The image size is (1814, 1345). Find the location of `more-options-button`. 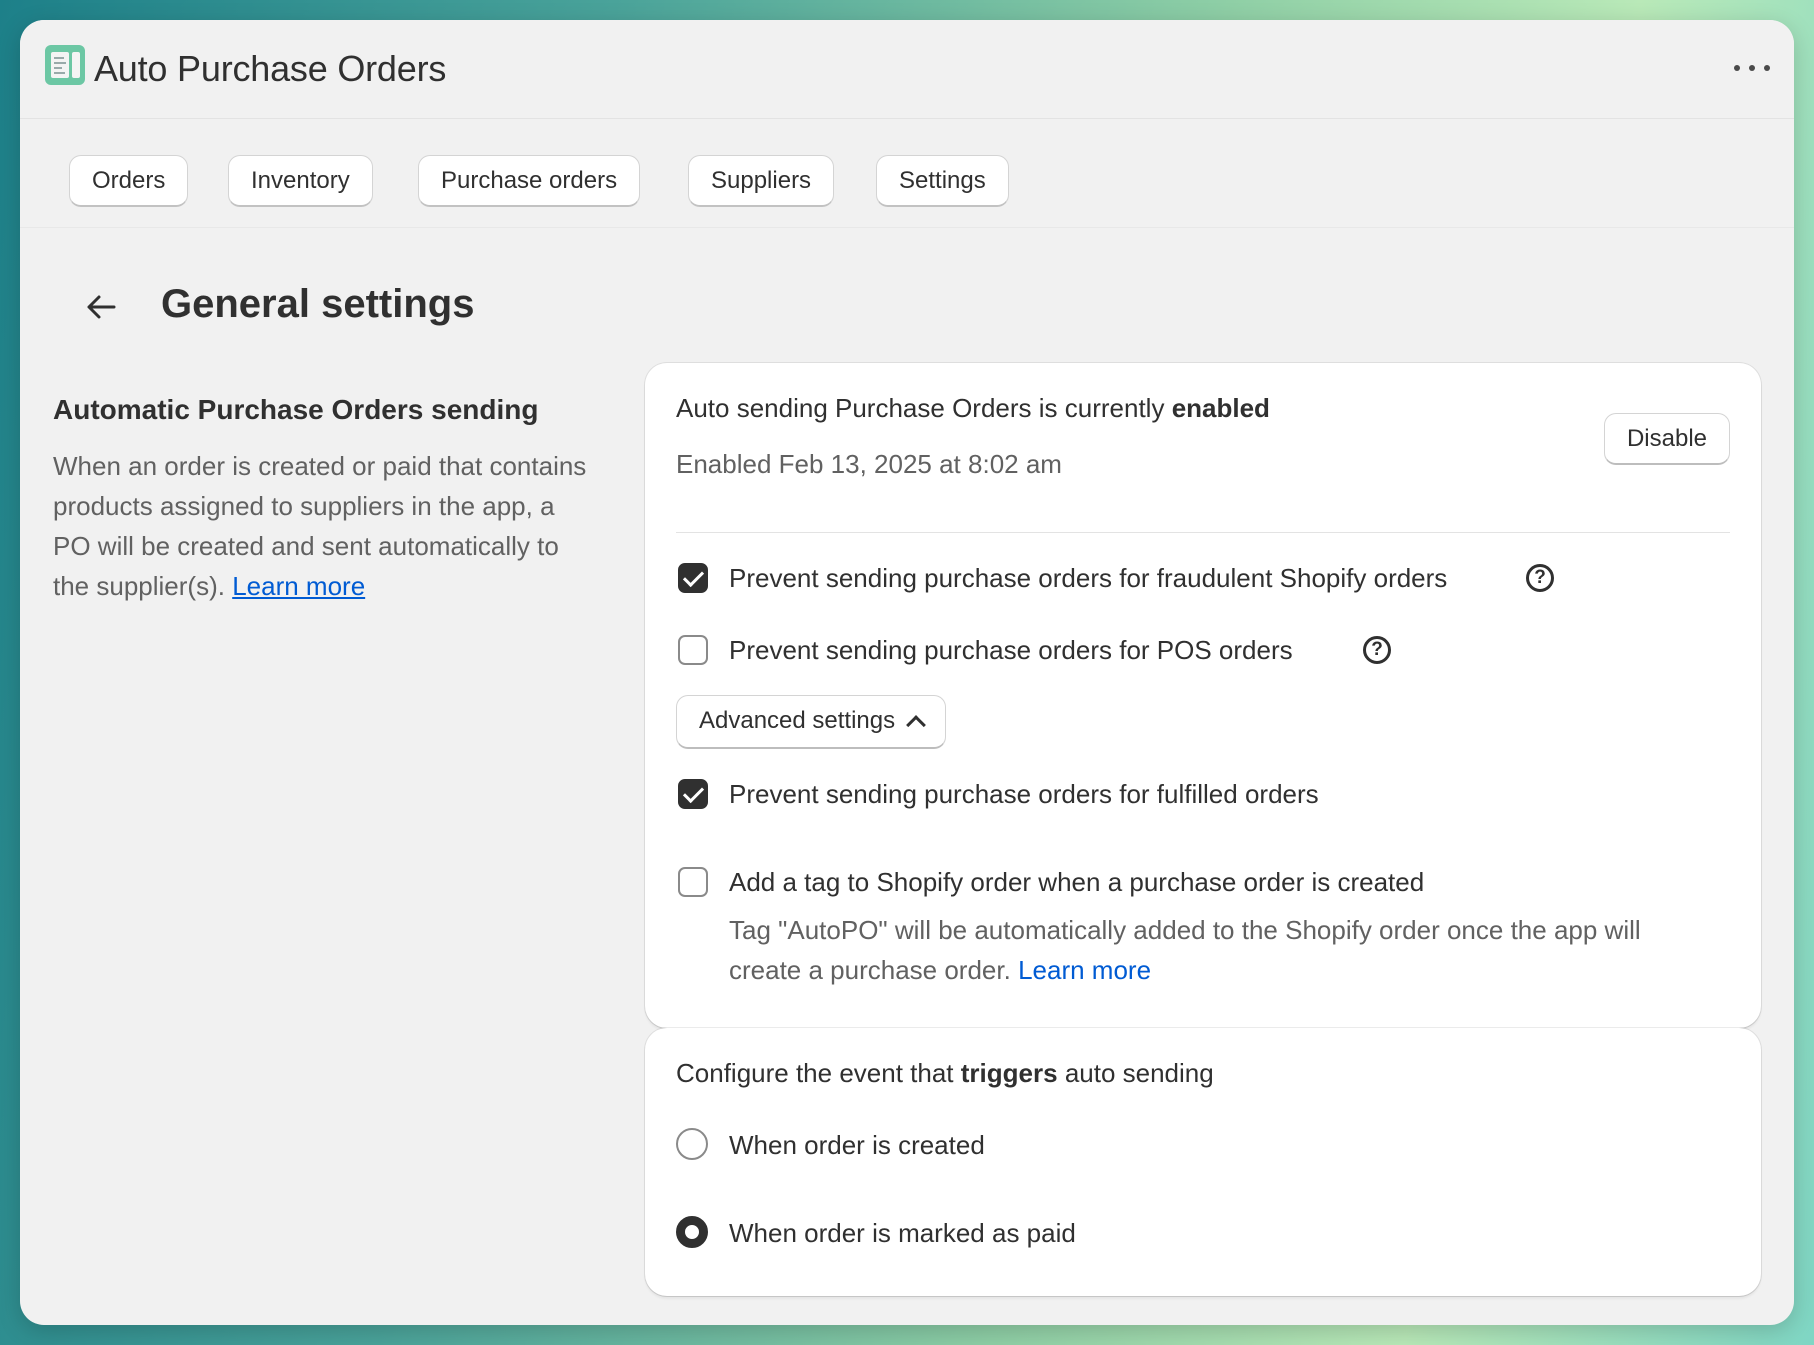

more-options-button is located at coordinates (1752, 68).